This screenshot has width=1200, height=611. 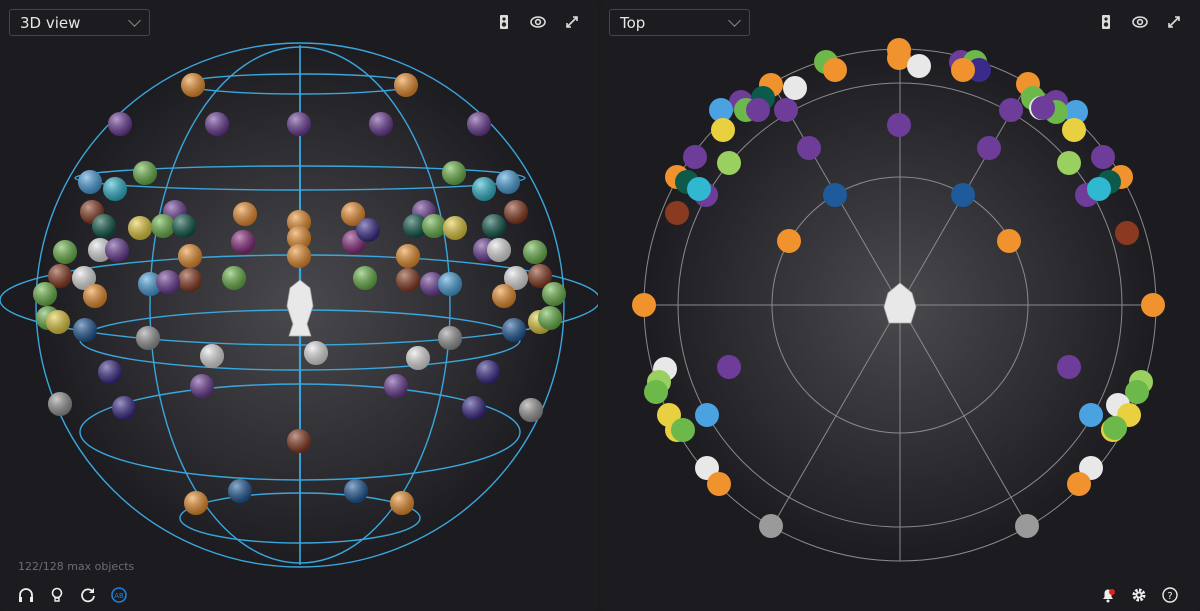 What do you see at coordinates (76, 566) in the screenshot?
I see `object-count-status: 122/128 max objects` at bounding box center [76, 566].